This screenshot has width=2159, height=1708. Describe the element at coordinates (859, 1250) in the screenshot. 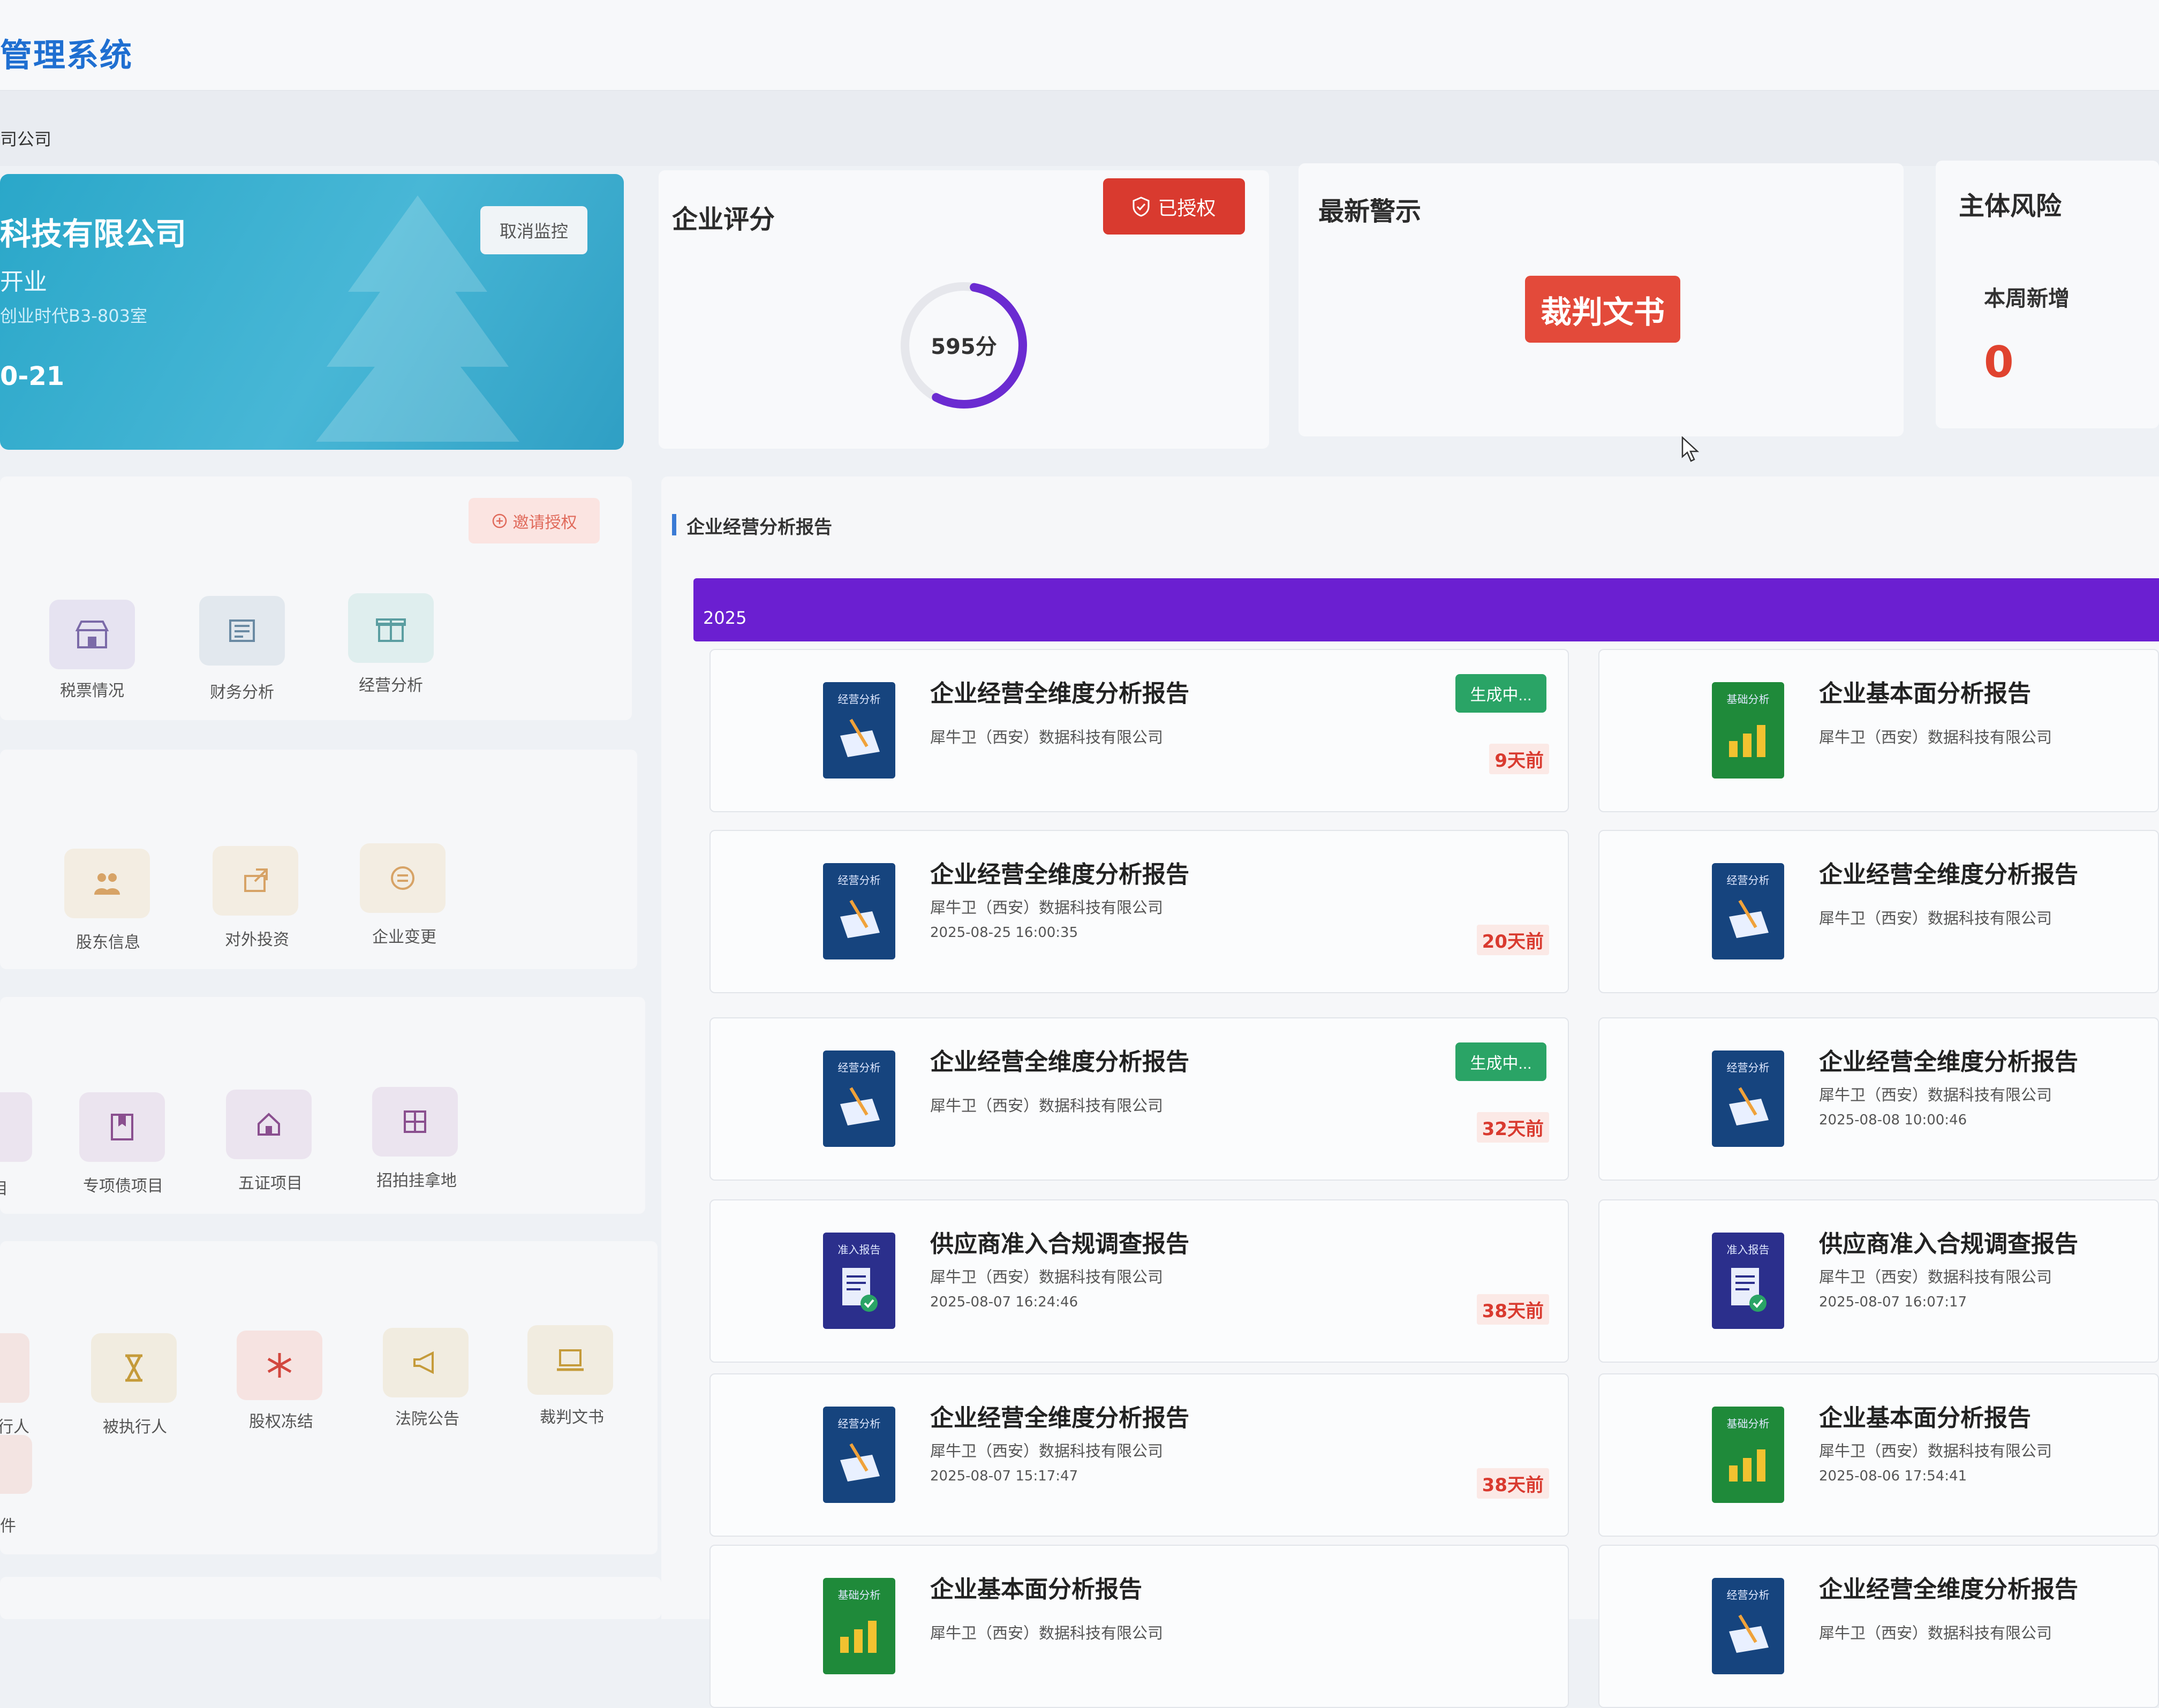

I see `cover-label: 准入报告` at that location.